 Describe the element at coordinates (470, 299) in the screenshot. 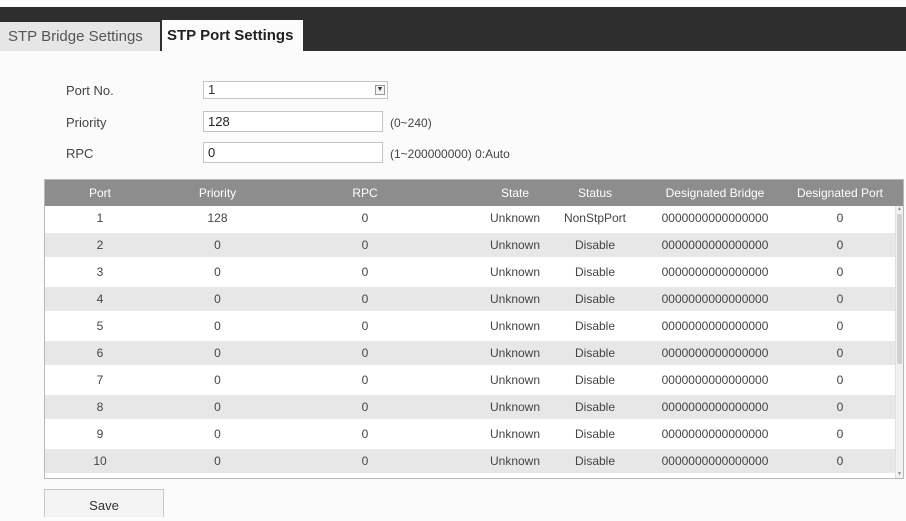

I see `table-row: 4 0 0 Unknown Disable 0000000000000000 0` at that location.